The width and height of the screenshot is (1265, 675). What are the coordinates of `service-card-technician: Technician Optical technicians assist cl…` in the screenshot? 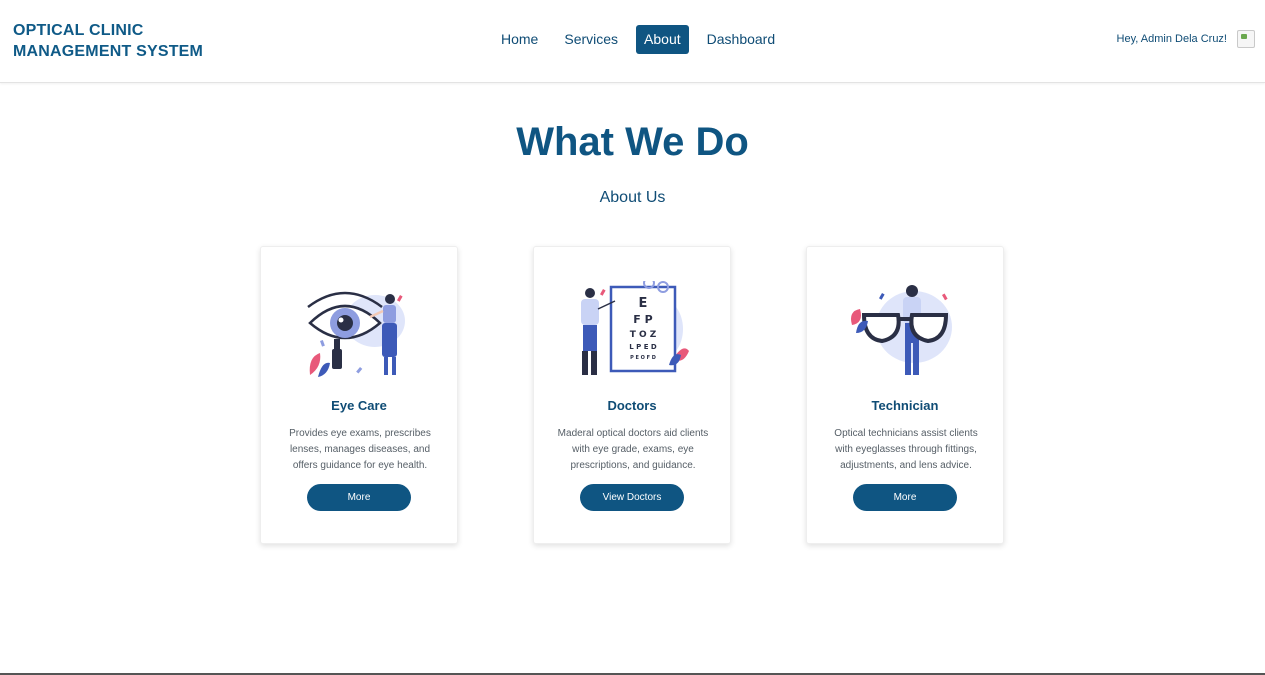 It's located at (905, 395).